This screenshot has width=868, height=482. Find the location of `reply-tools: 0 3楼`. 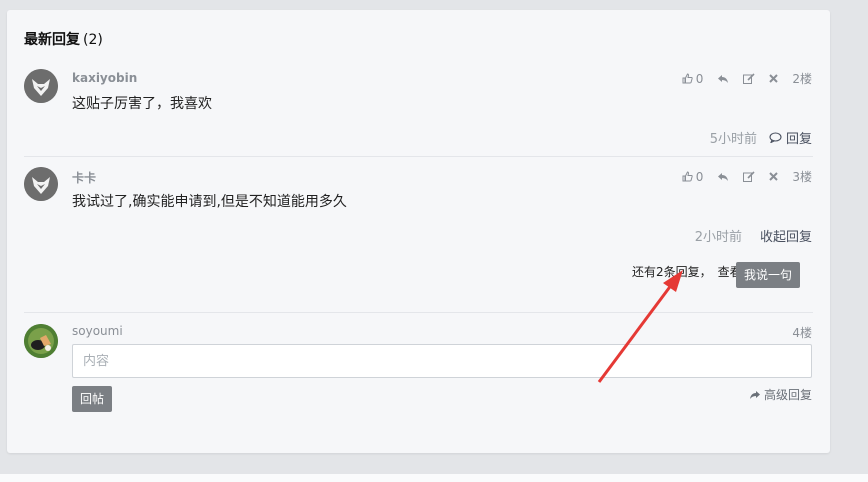

reply-tools: 0 3楼 is located at coordinates (747, 176).